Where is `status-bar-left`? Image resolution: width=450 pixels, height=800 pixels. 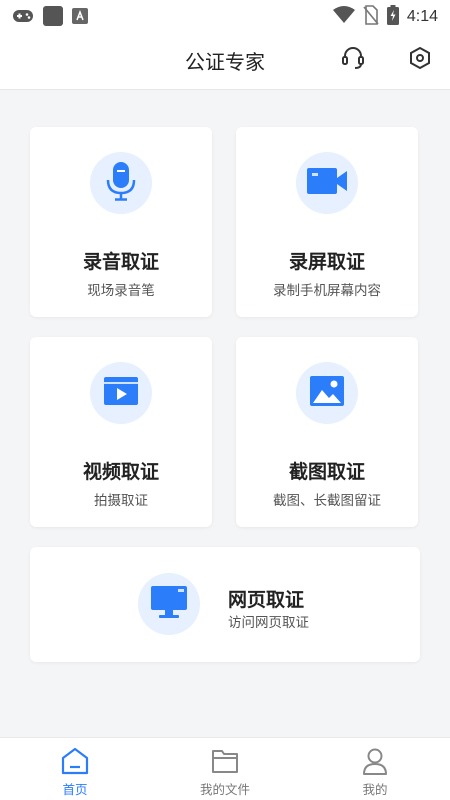
status-bar-left is located at coordinates (50, 18).